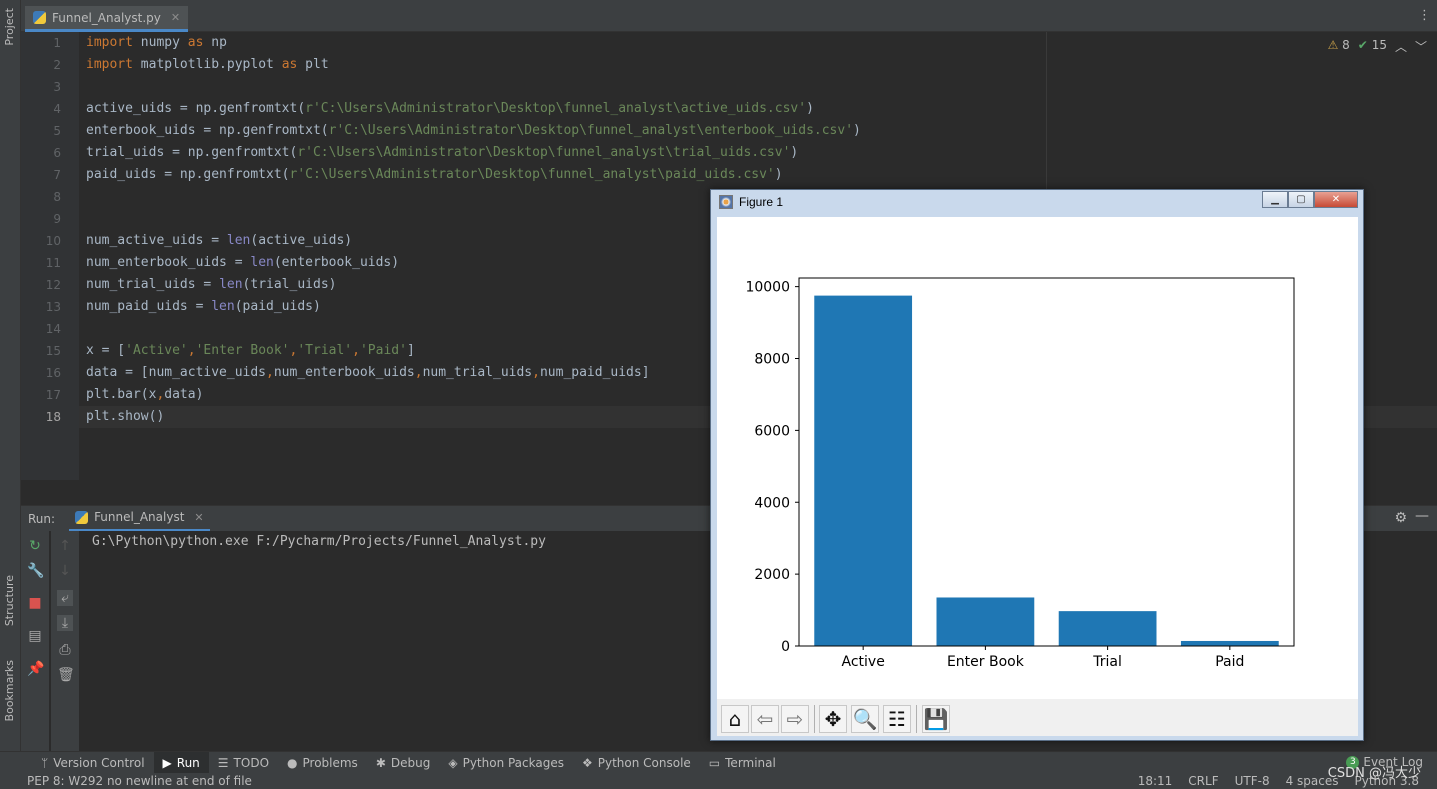 The image size is (1437, 789). I want to click on soft-wrap-icon: ⤶, so click(65, 598).